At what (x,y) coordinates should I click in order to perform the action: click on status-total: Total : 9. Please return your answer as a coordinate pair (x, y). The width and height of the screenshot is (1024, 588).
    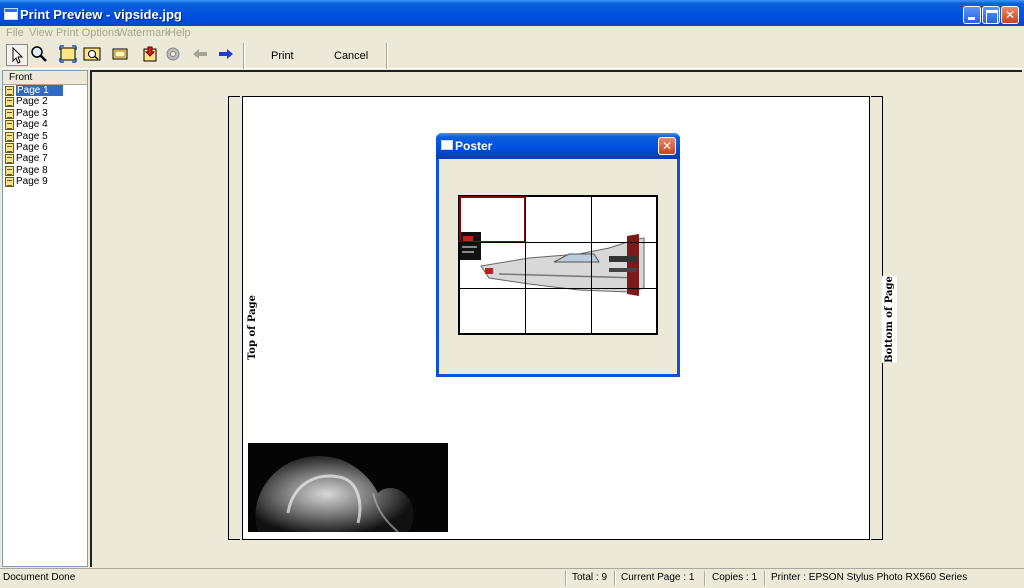
    Looking at the image, I should click on (590, 577).